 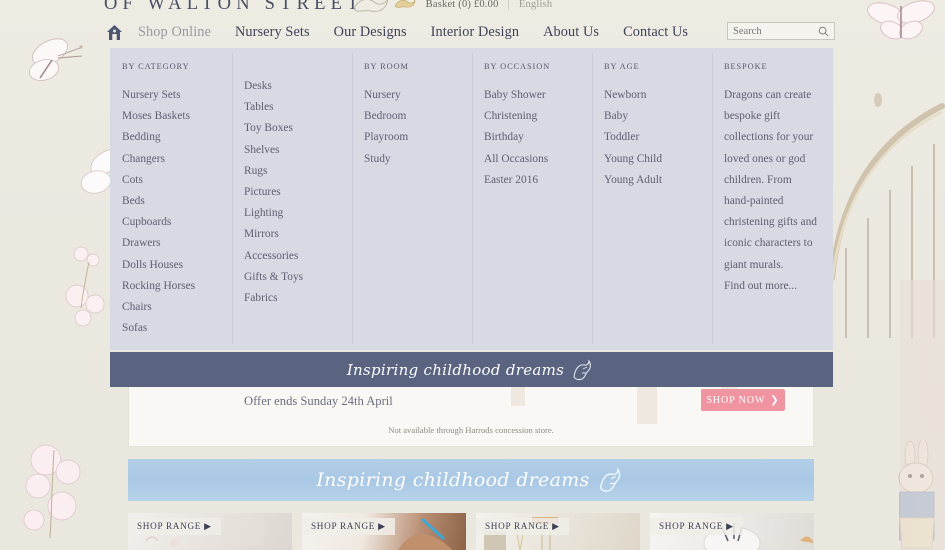 I want to click on menu-item-baby-shower: Baby Shower, so click(x=538, y=95).